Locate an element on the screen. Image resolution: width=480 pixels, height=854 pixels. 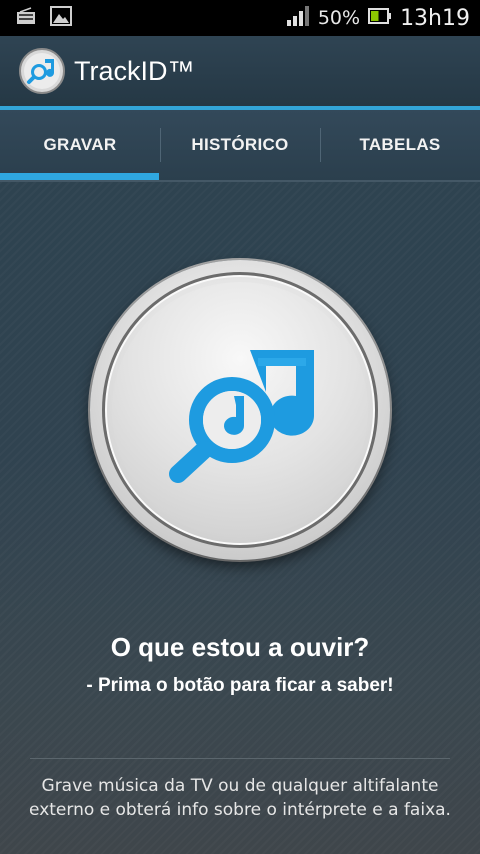
action-bar: TrackID™ is located at coordinates (240, 71).